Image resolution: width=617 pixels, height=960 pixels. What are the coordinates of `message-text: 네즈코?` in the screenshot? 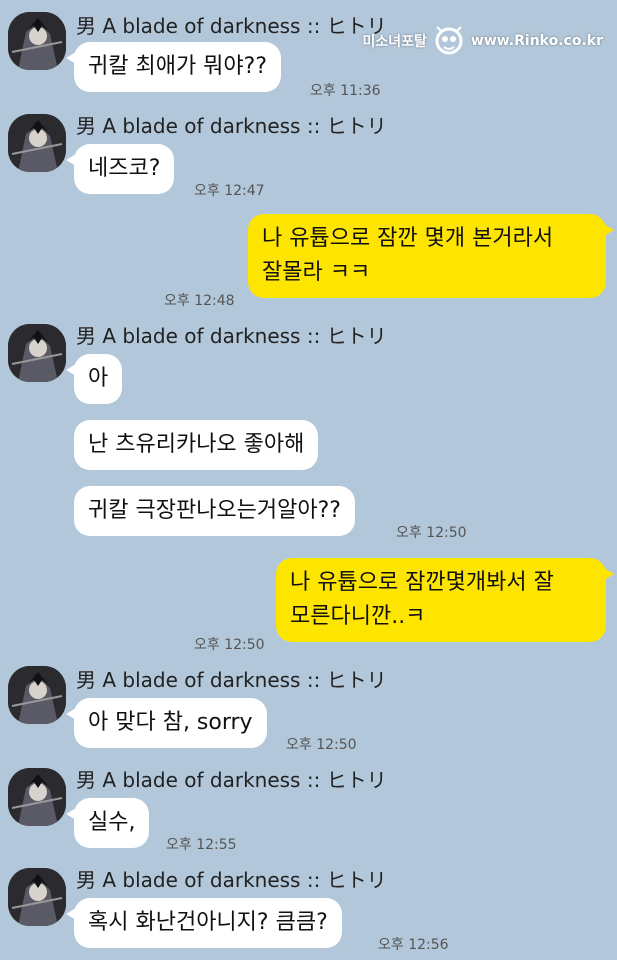 It's located at (124, 168).